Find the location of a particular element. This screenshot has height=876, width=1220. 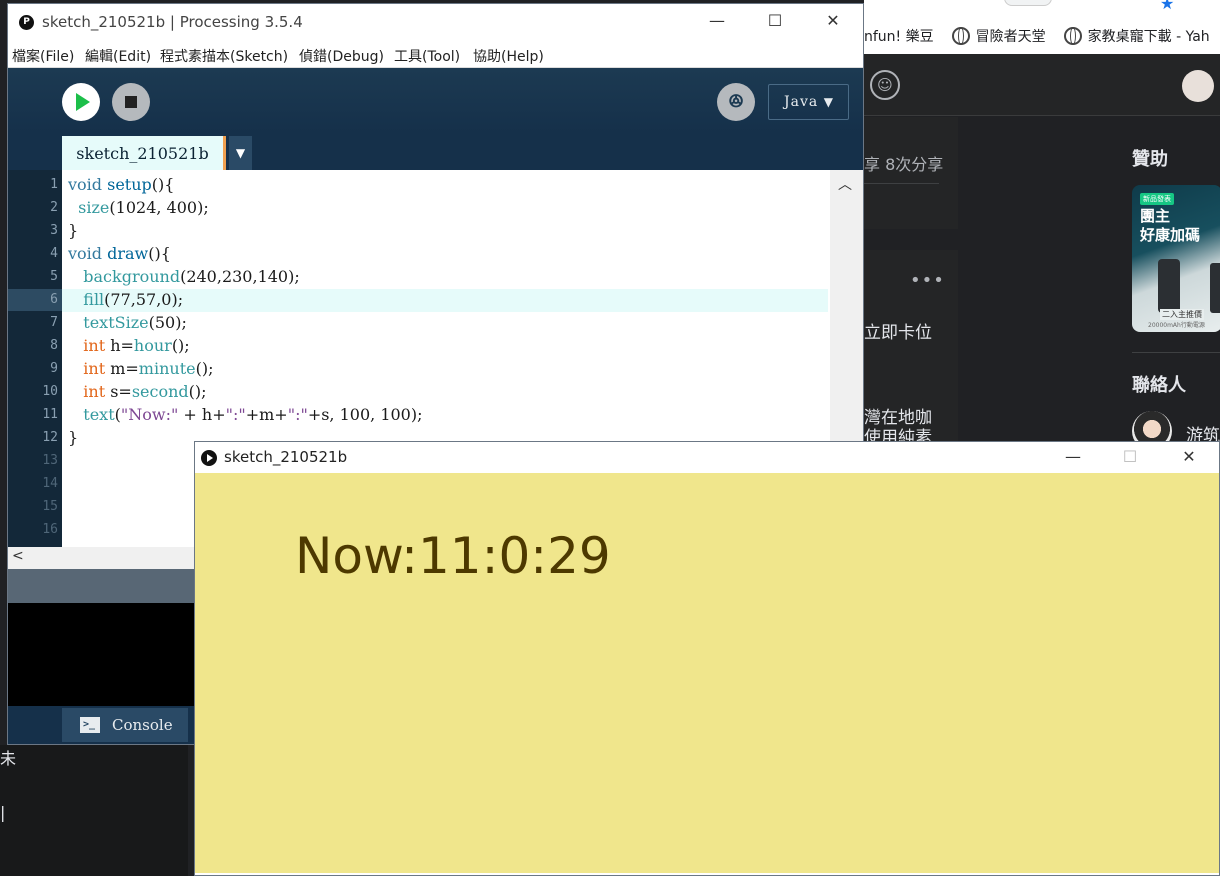

line-number: 7 is located at coordinates (54, 322).